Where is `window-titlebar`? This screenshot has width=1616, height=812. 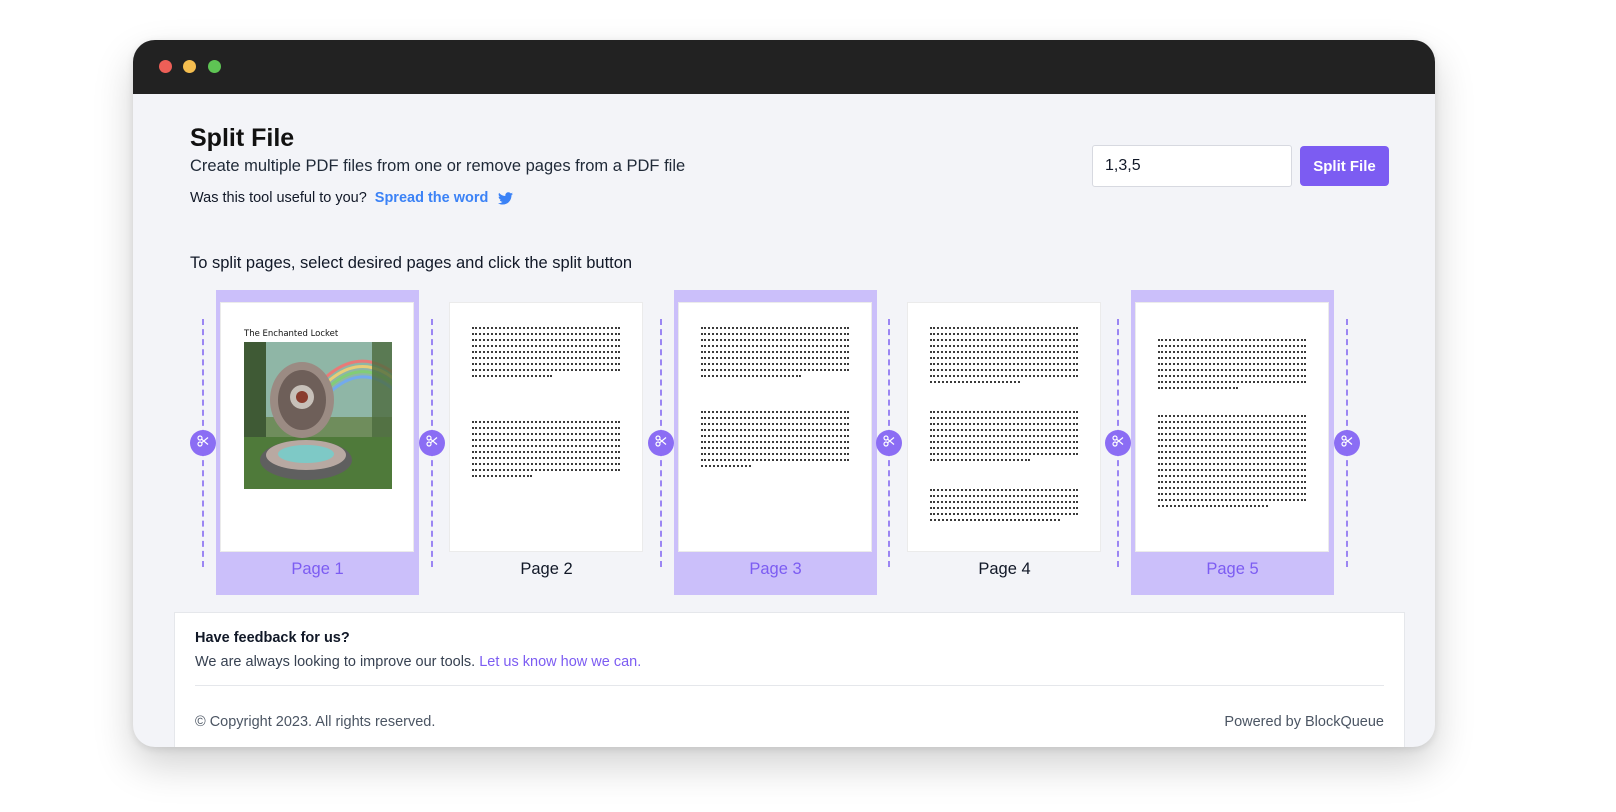
window-titlebar is located at coordinates (784, 67).